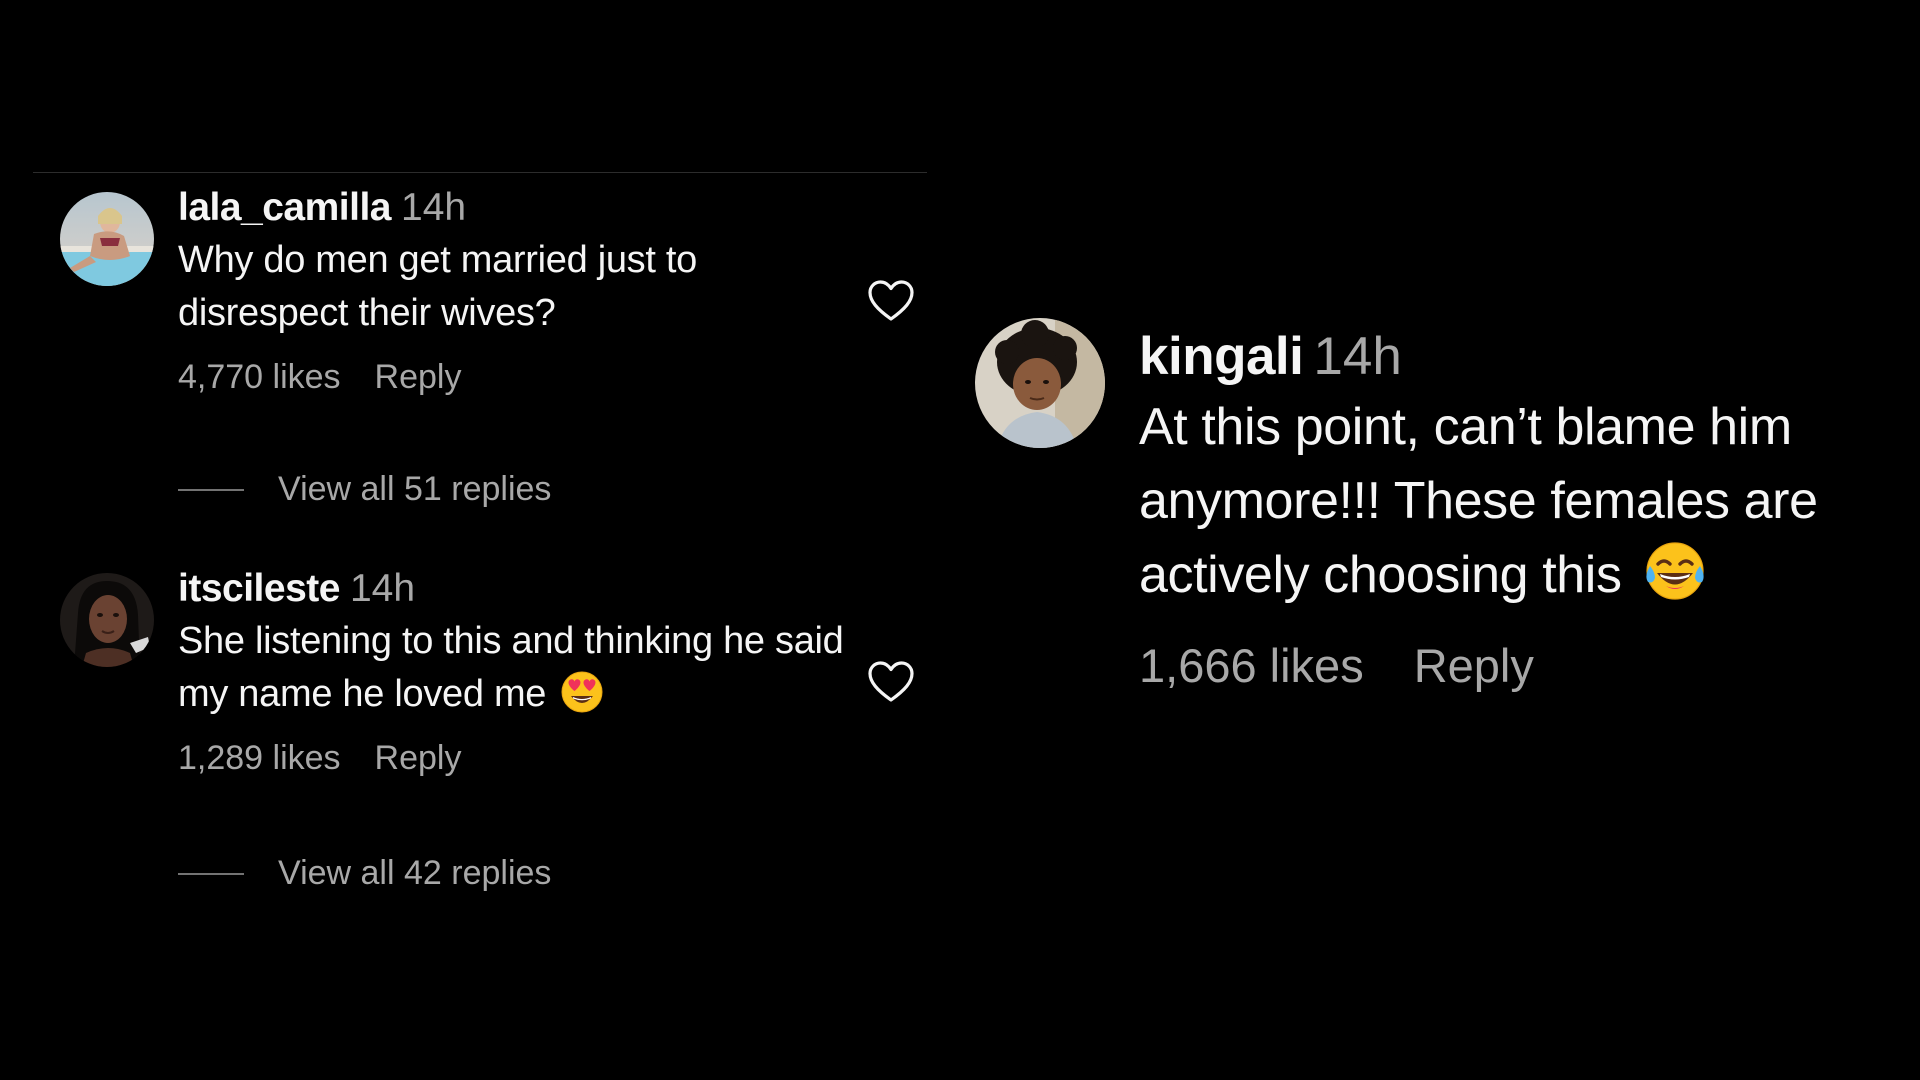 This screenshot has height=1080, width=1920. What do you see at coordinates (523, 208) in the screenshot?
I see `comment-meta: lala_camilla 14h` at bounding box center [523, 208].